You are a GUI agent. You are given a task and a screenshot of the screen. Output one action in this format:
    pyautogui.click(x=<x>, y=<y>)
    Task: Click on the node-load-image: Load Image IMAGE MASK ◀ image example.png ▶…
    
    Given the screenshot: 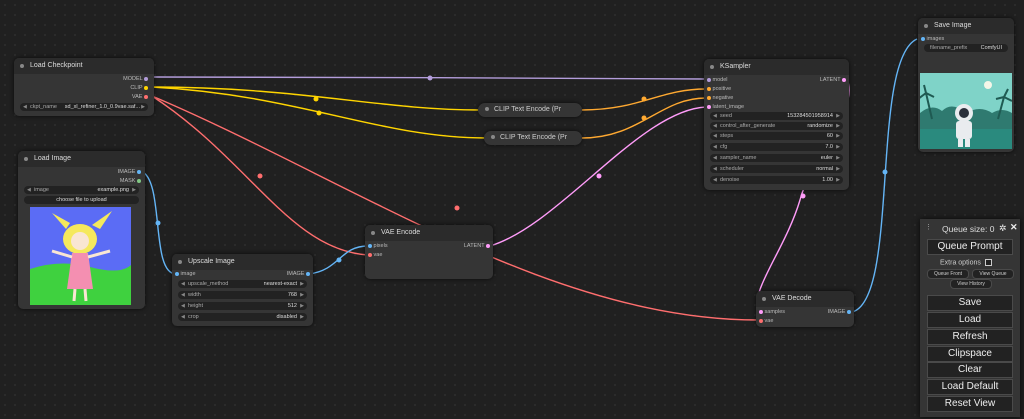 What is the action you would take?
    pyautogui.click(x=81, y=230)
    